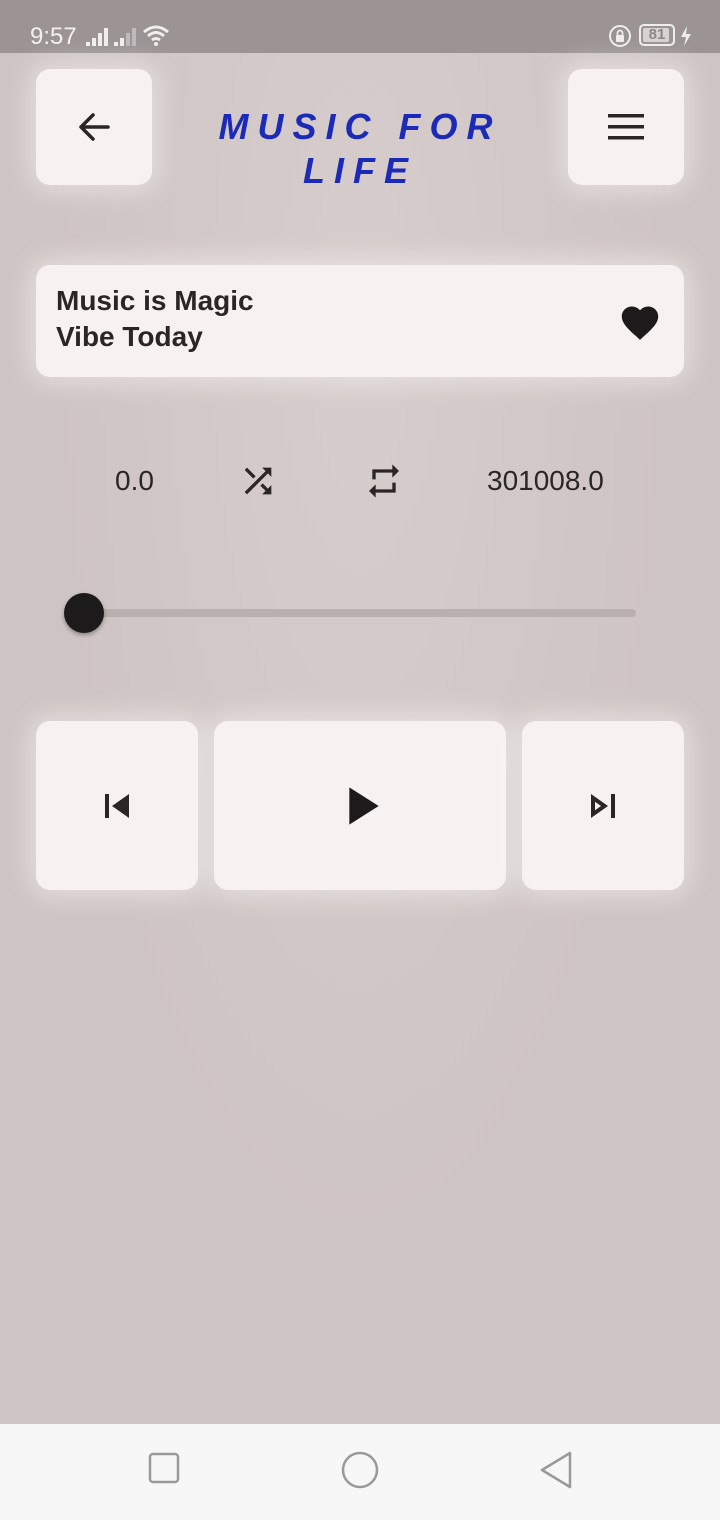 The image size is (720, 1520). What do you see at coordinates (364, 805) in the screenshot?
I see `play-icon` at bounding box center [364, 805].